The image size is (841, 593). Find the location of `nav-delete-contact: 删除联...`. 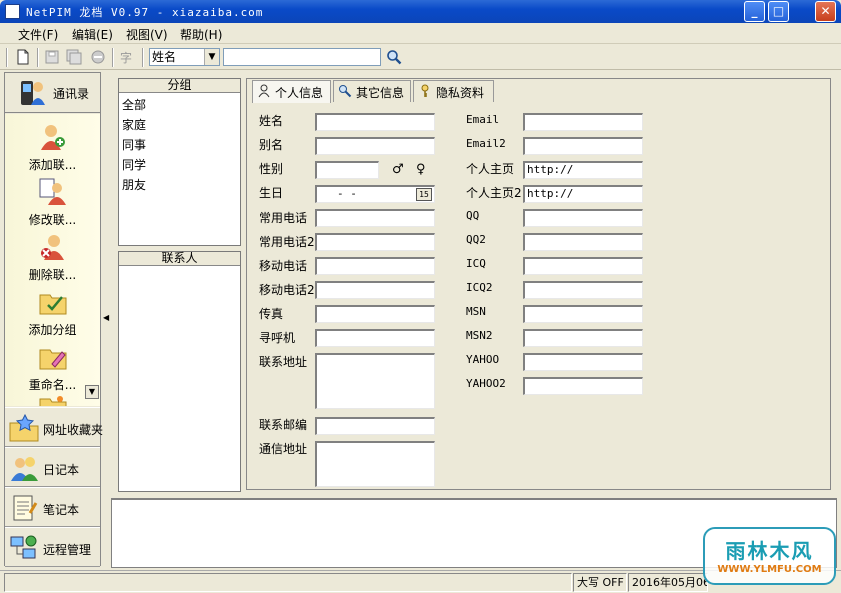

nav-delete-contact: 删除联... is located at coordinates (52, 257).